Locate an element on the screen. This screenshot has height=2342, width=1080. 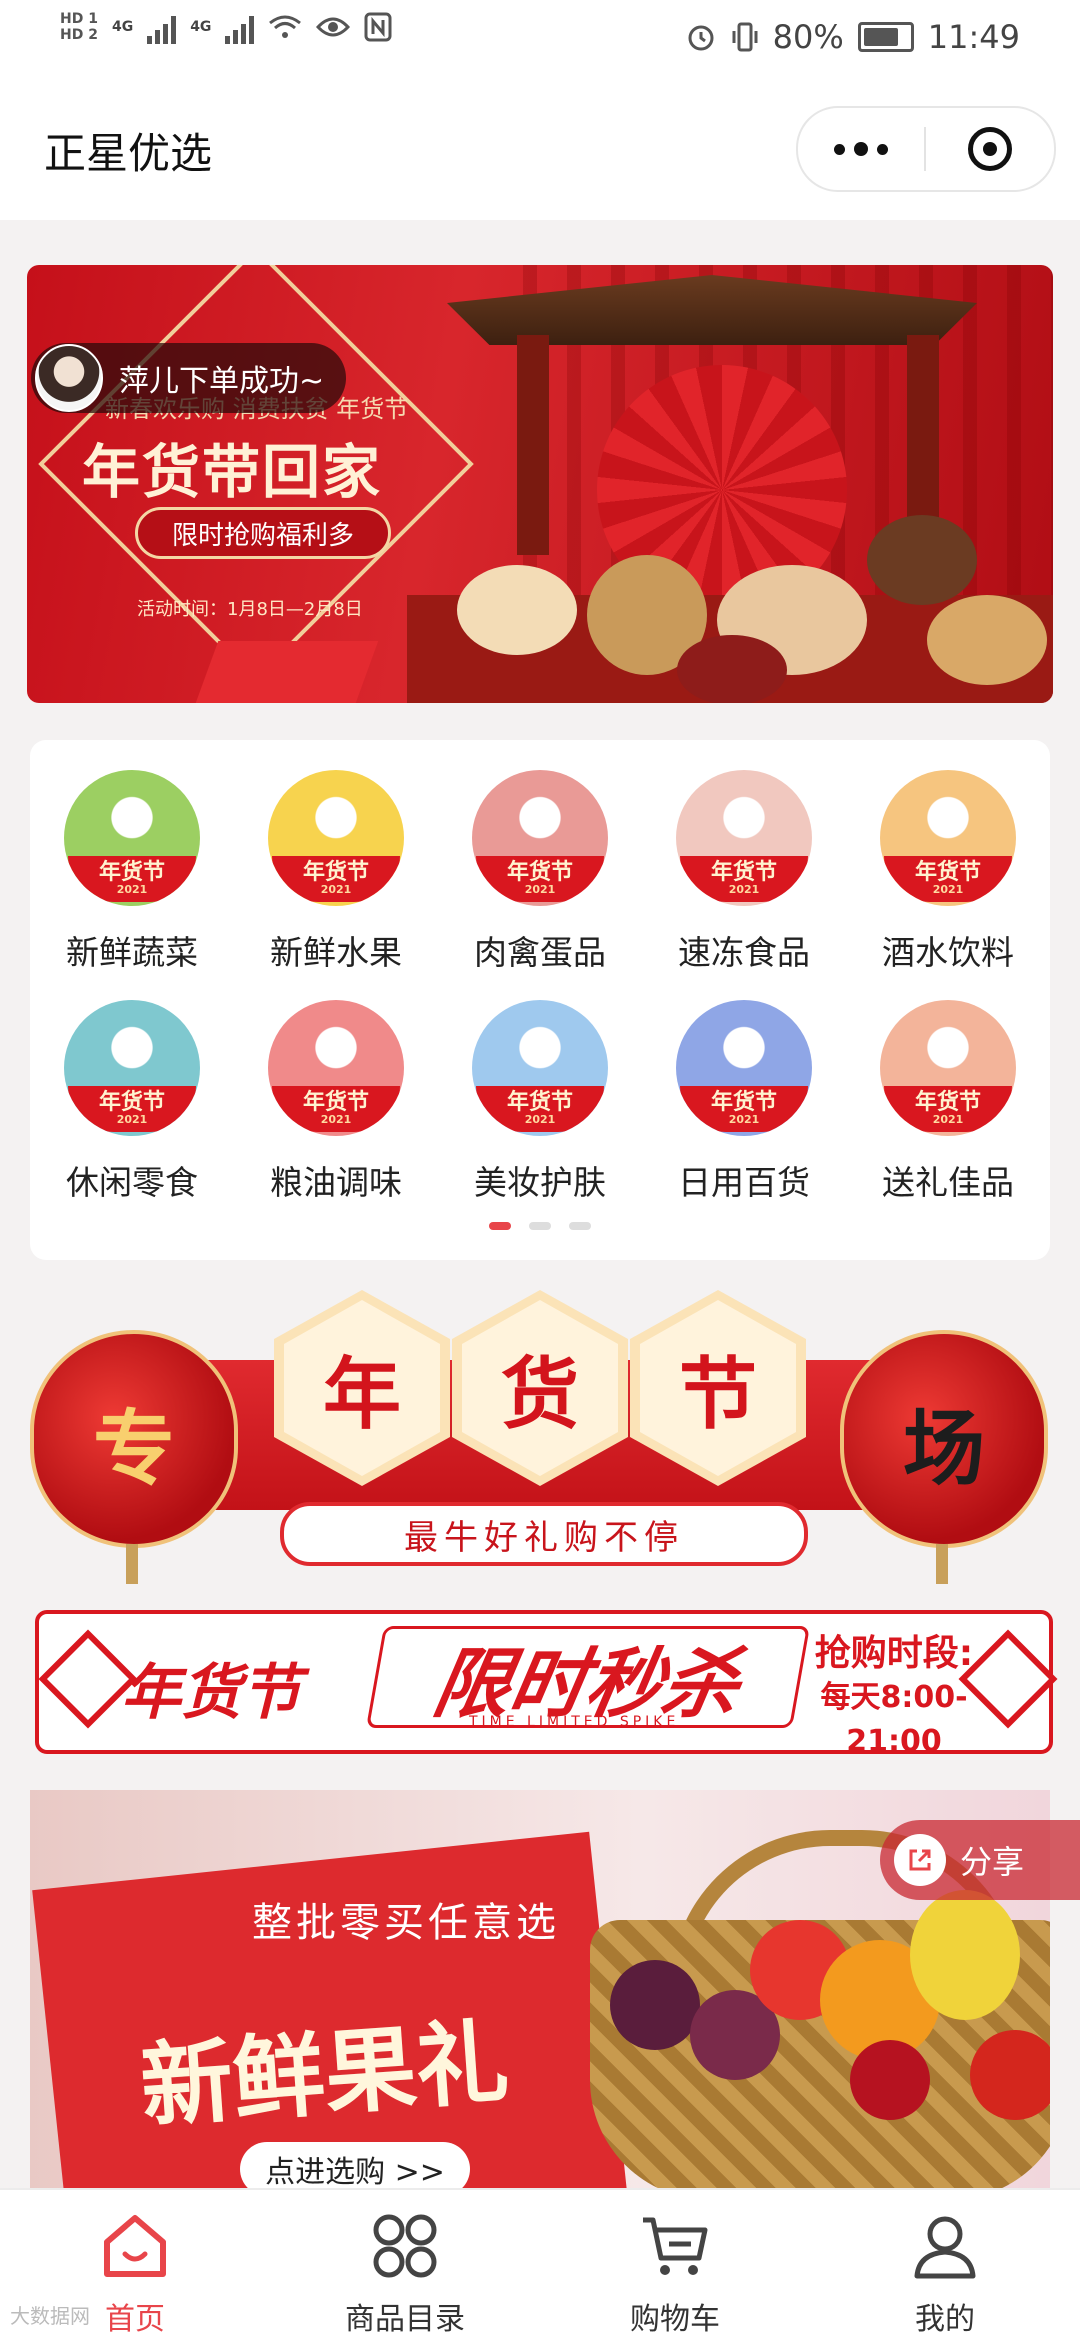
hex-text: 年 is located at coordinates (361, 1394).